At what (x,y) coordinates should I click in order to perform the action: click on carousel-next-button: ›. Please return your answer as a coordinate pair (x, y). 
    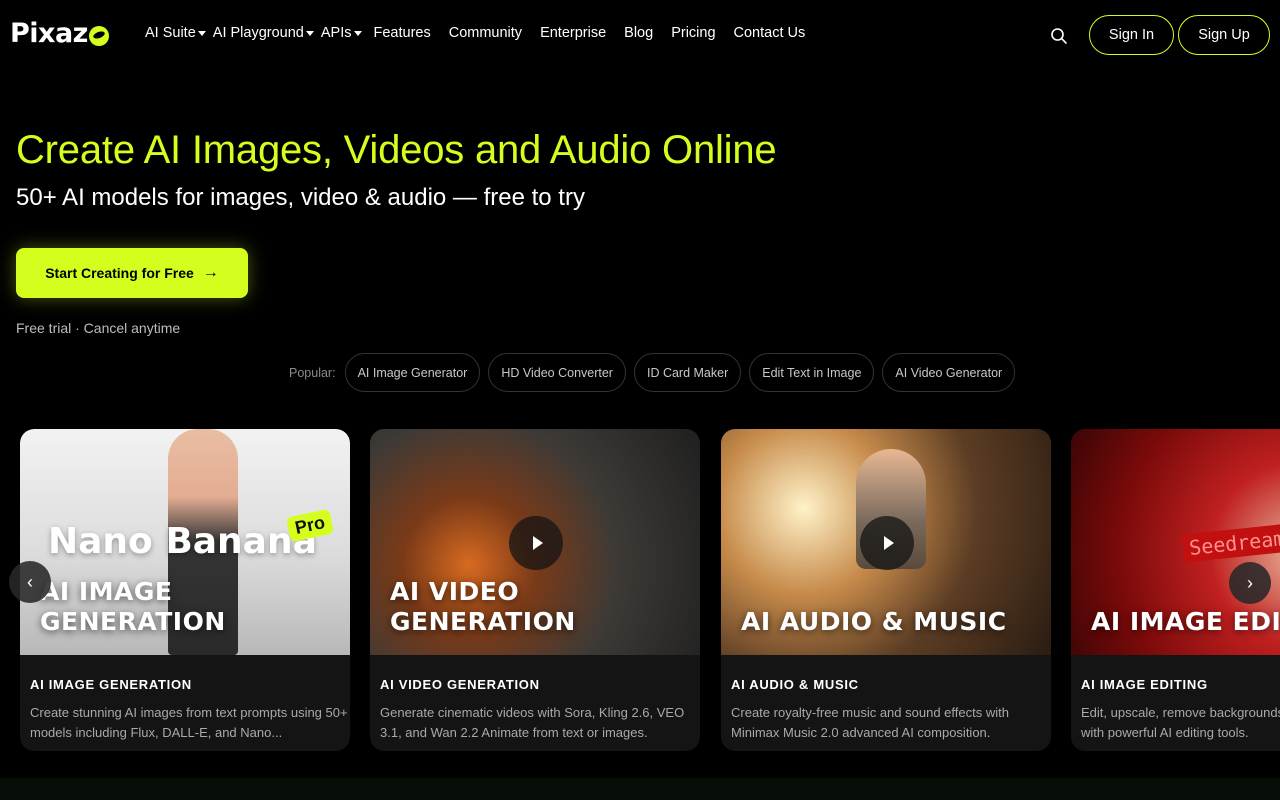
    Looking at the image, I should click on (1250, 583).